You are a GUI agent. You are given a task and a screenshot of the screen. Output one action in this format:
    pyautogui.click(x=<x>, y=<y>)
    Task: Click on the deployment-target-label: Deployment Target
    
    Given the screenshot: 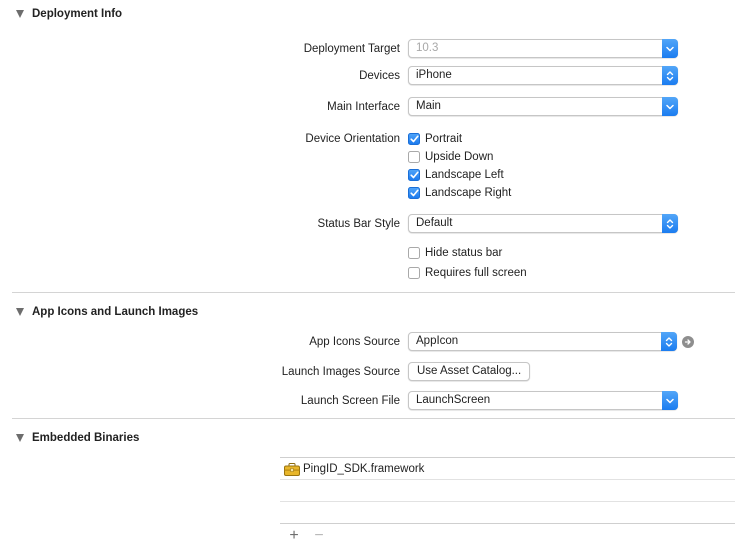 What is the action you would take?
    pyautogui.click(x=351, y=49)
    